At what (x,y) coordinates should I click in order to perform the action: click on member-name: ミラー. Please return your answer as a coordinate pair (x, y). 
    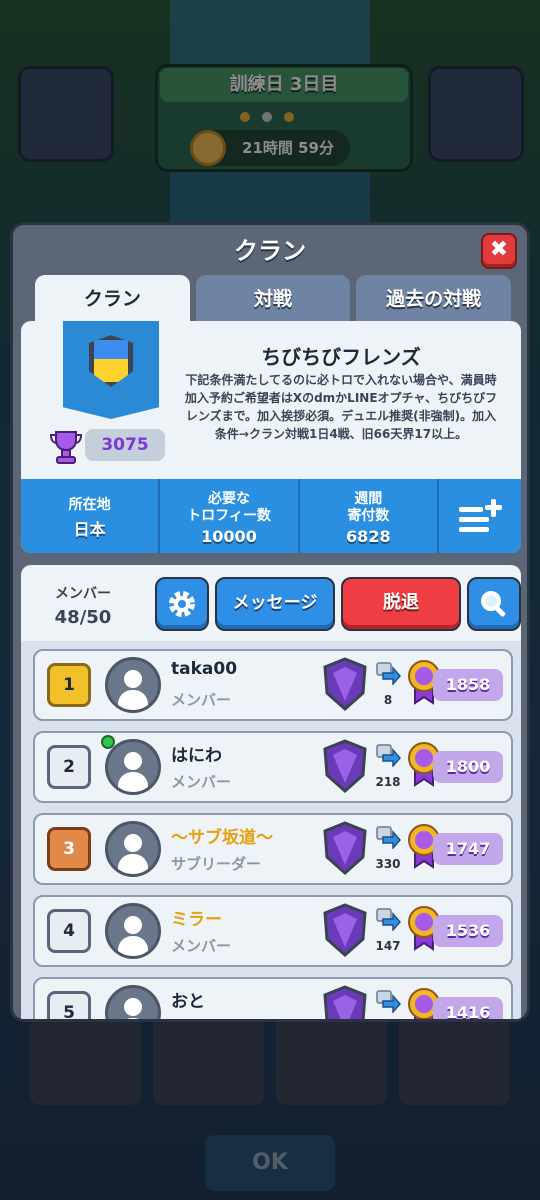
    Looking at the image, I should click on (196, 920).